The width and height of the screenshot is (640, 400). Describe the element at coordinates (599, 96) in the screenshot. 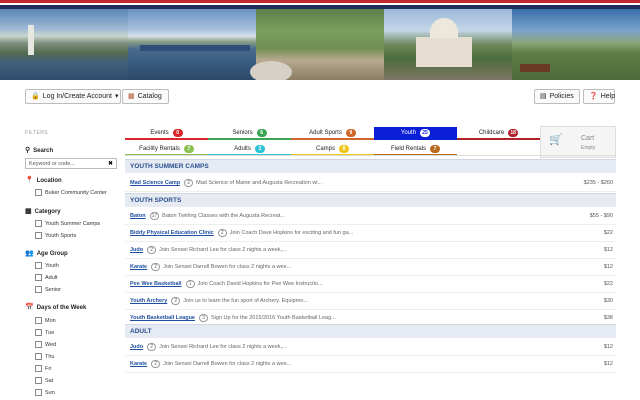

I see `help-button: ❓ Help` at that location.